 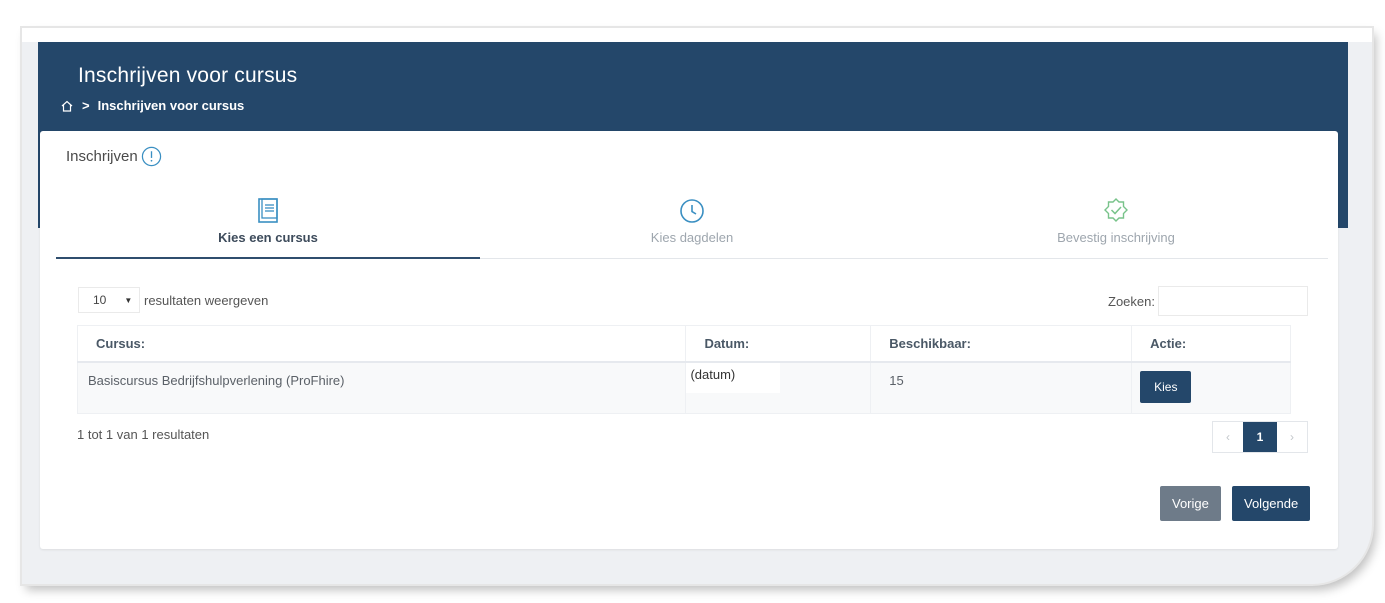 I want to click on step-kies-cursus: Kies een cursus, so click(x=268, y=228).